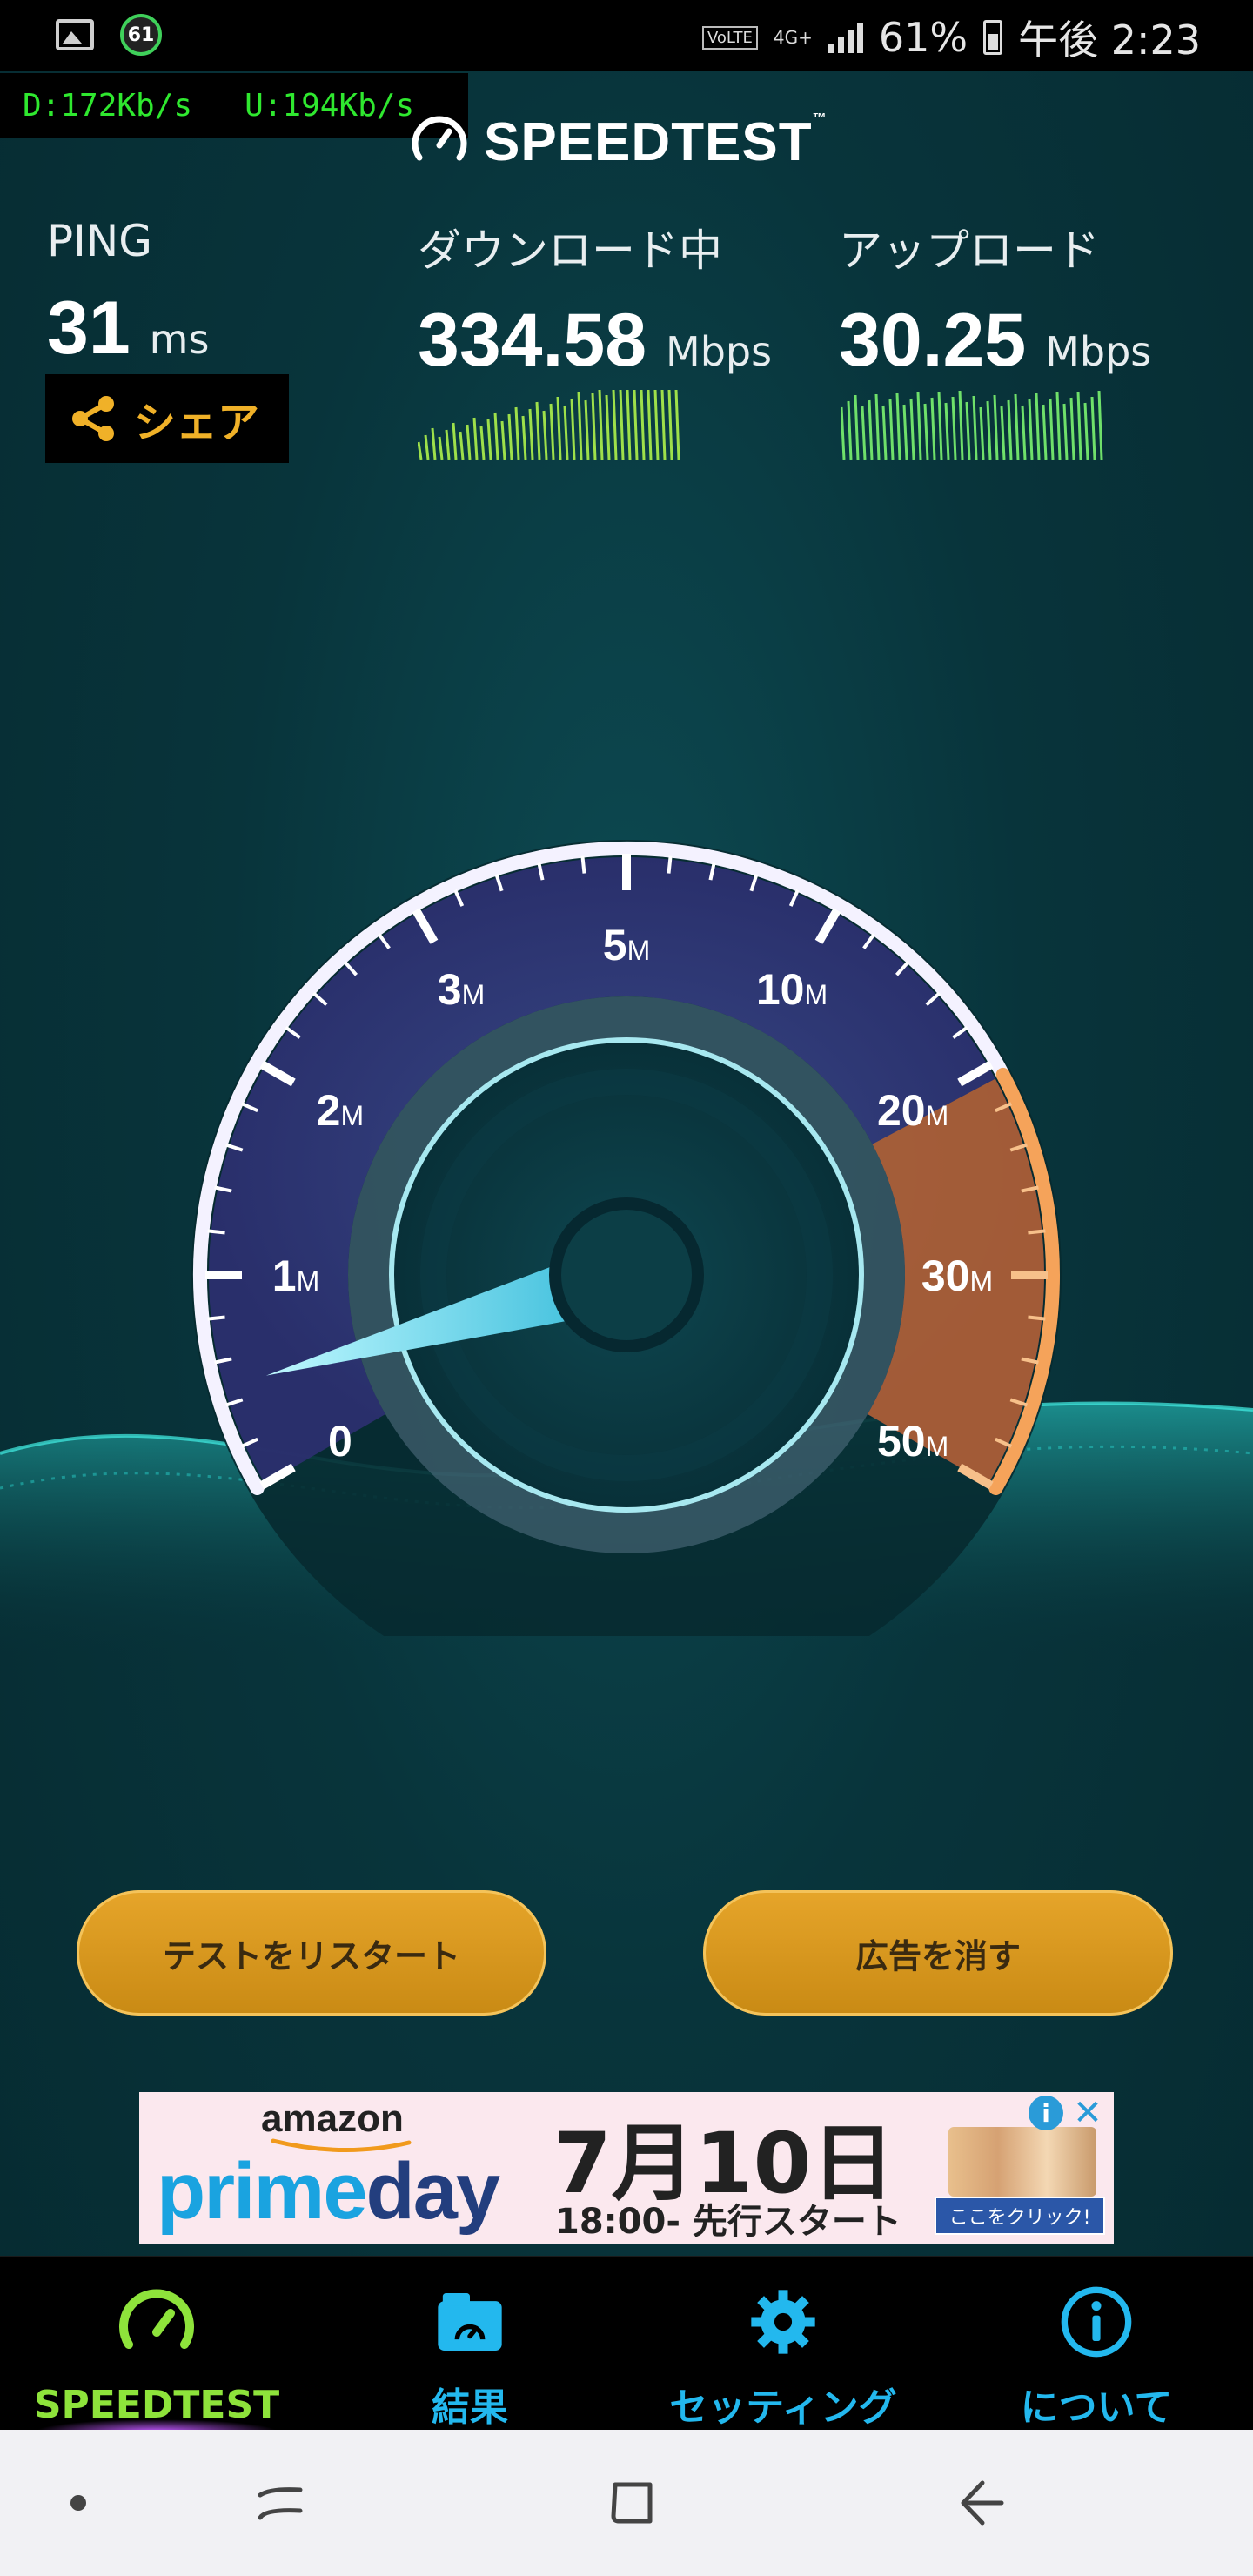 The image size is (1253, 2576). I want to click on upload-sparkline, so click(972, 425).